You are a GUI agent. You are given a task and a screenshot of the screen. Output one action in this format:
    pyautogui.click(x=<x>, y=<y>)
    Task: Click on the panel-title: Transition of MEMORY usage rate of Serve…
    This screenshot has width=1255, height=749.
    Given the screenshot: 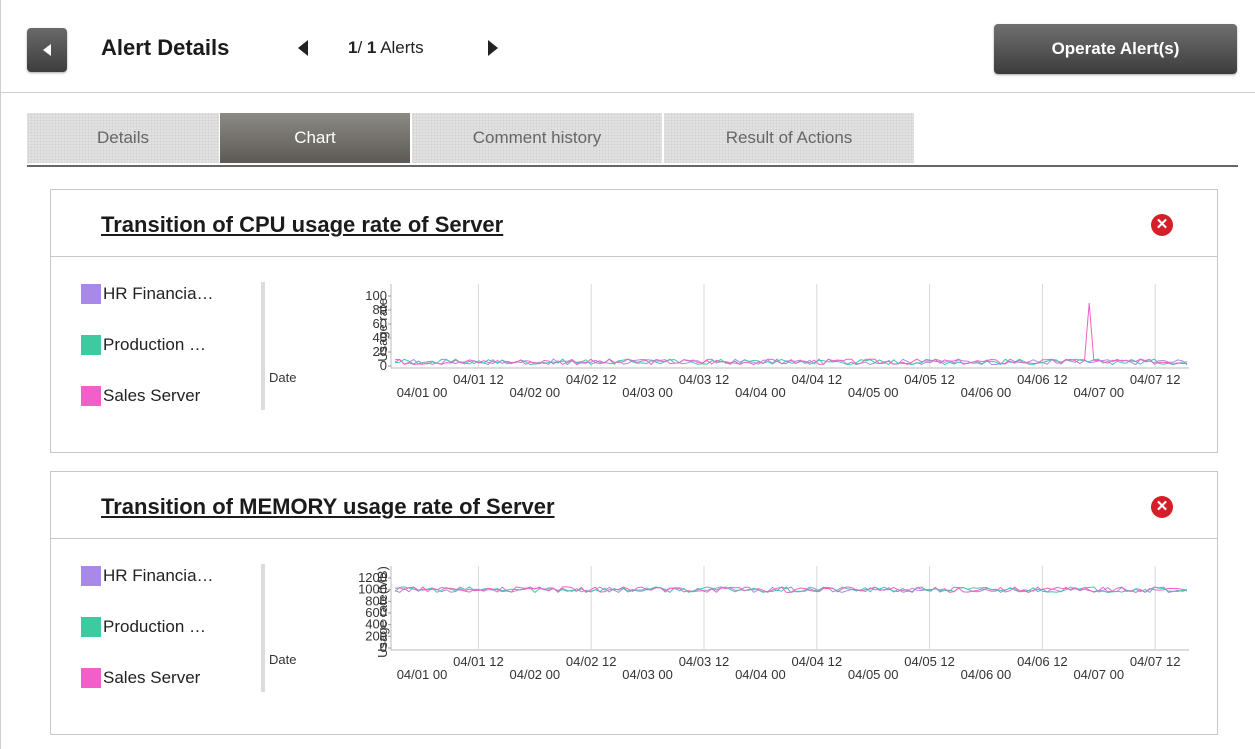 What is the action you would take?
    pyautogui.click(x=328, y=507)
    